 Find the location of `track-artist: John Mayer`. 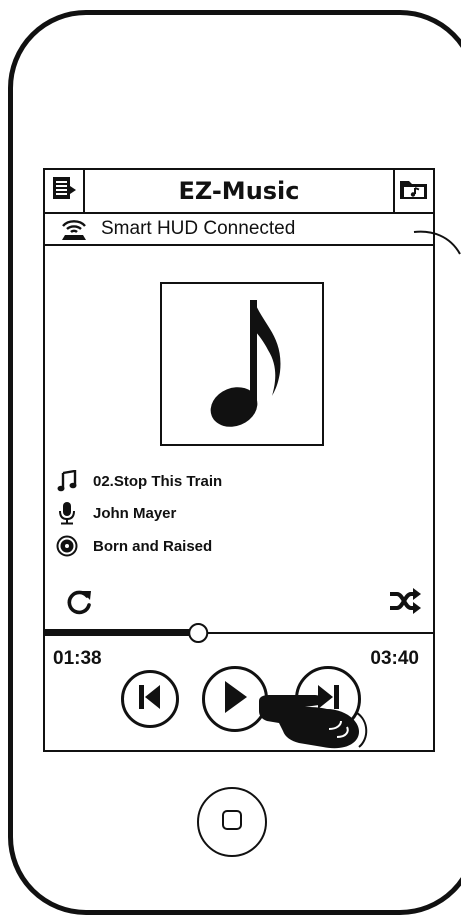

track-artist: John Mayer is located at coordinates (135, 513).